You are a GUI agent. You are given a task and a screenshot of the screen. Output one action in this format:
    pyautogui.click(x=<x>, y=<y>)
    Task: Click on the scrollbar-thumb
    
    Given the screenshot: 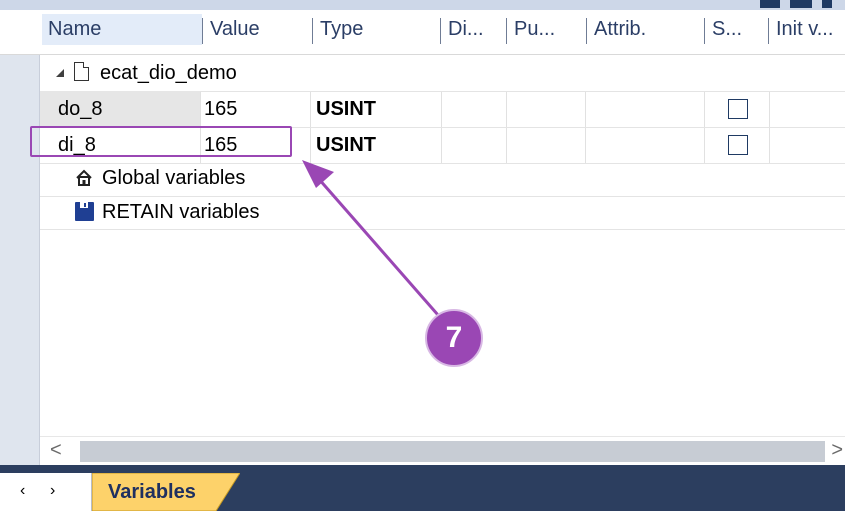 What is the action you would take?
    pyautogui.click(x=452, y=451)
    